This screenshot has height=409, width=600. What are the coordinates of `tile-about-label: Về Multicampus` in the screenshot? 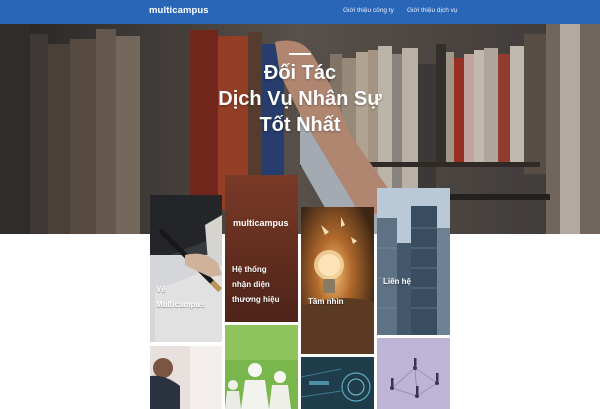 It's located at (180, 297).